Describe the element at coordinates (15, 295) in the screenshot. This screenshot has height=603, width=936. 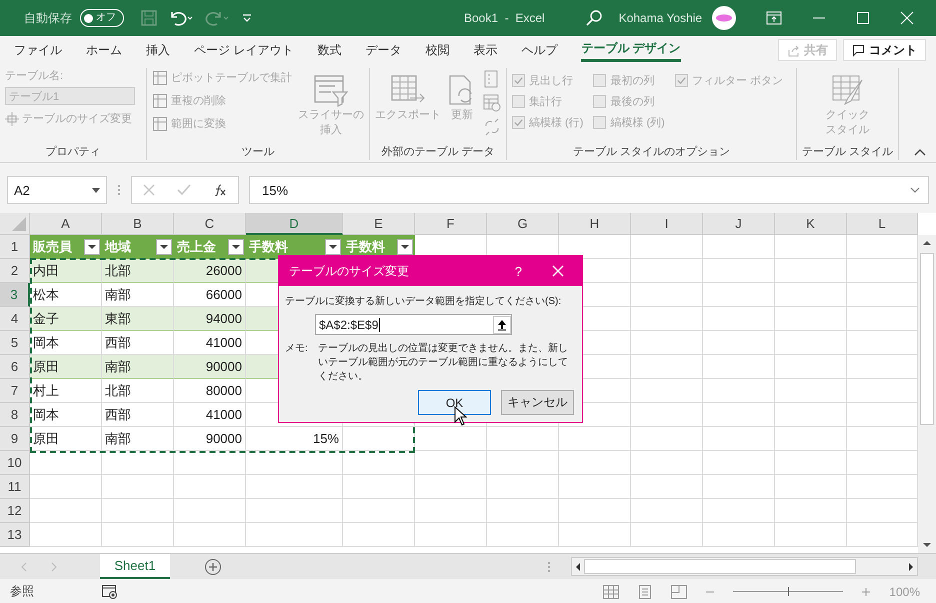
I see `row-header: 3` at that location.